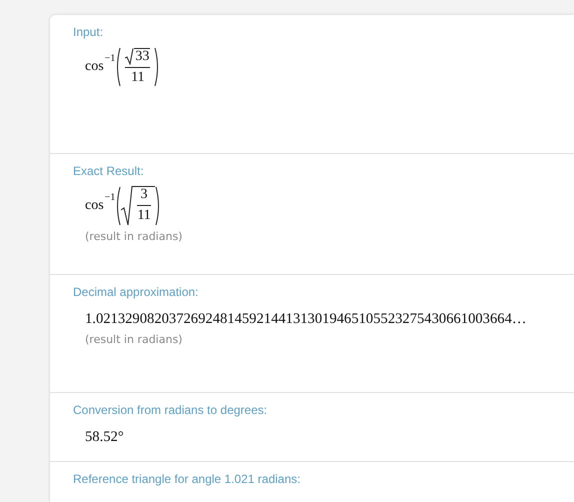 Image resolution: width=574 pixels, height=502 pixels. I want to click on section-title: Reference triangle for angle 1.021 radians:, so click(187, 479).